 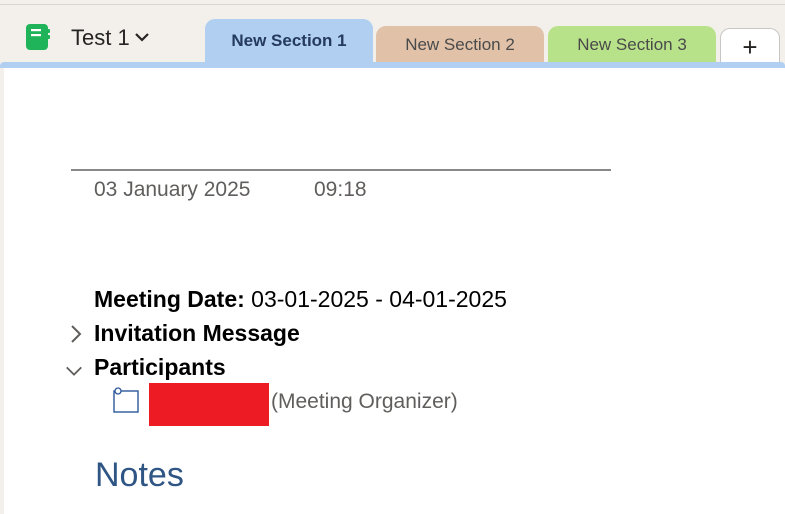 I want to click on meeting-date-value: 03-01-2025 - 04-01-2025, so click(x=375, y=299).